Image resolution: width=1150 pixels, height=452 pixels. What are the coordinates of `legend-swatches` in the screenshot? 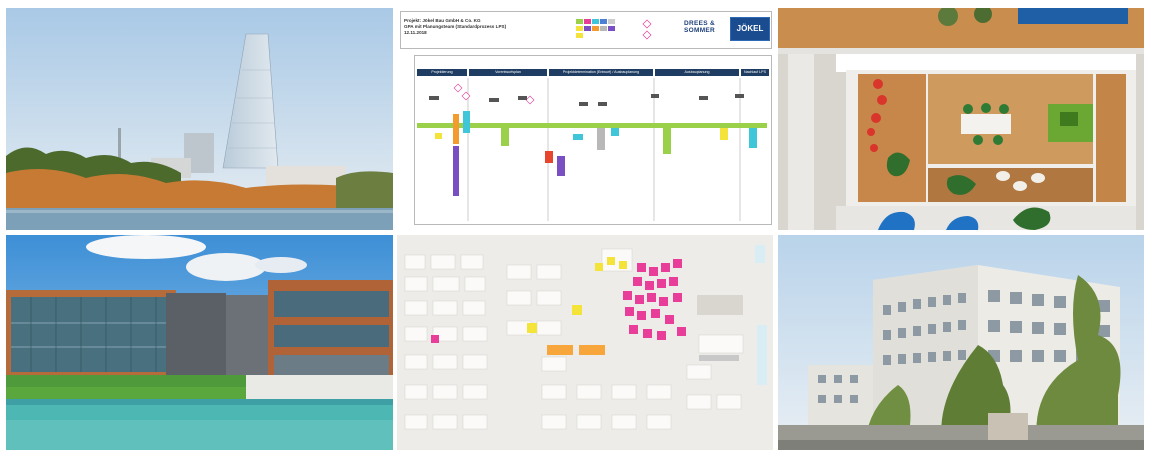 It's located at (614, 29).